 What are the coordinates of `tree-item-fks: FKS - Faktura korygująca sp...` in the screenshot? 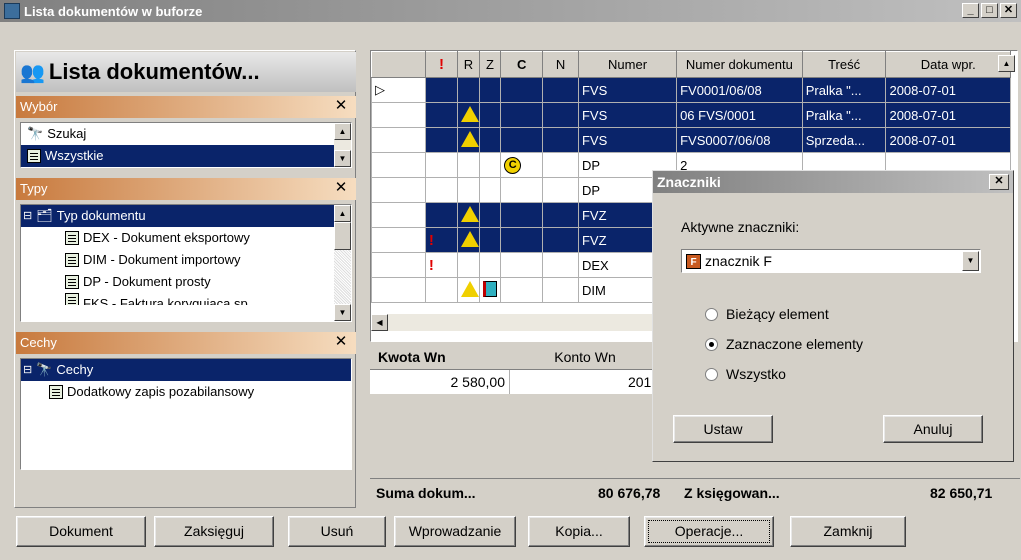 It's located at (186, 299).